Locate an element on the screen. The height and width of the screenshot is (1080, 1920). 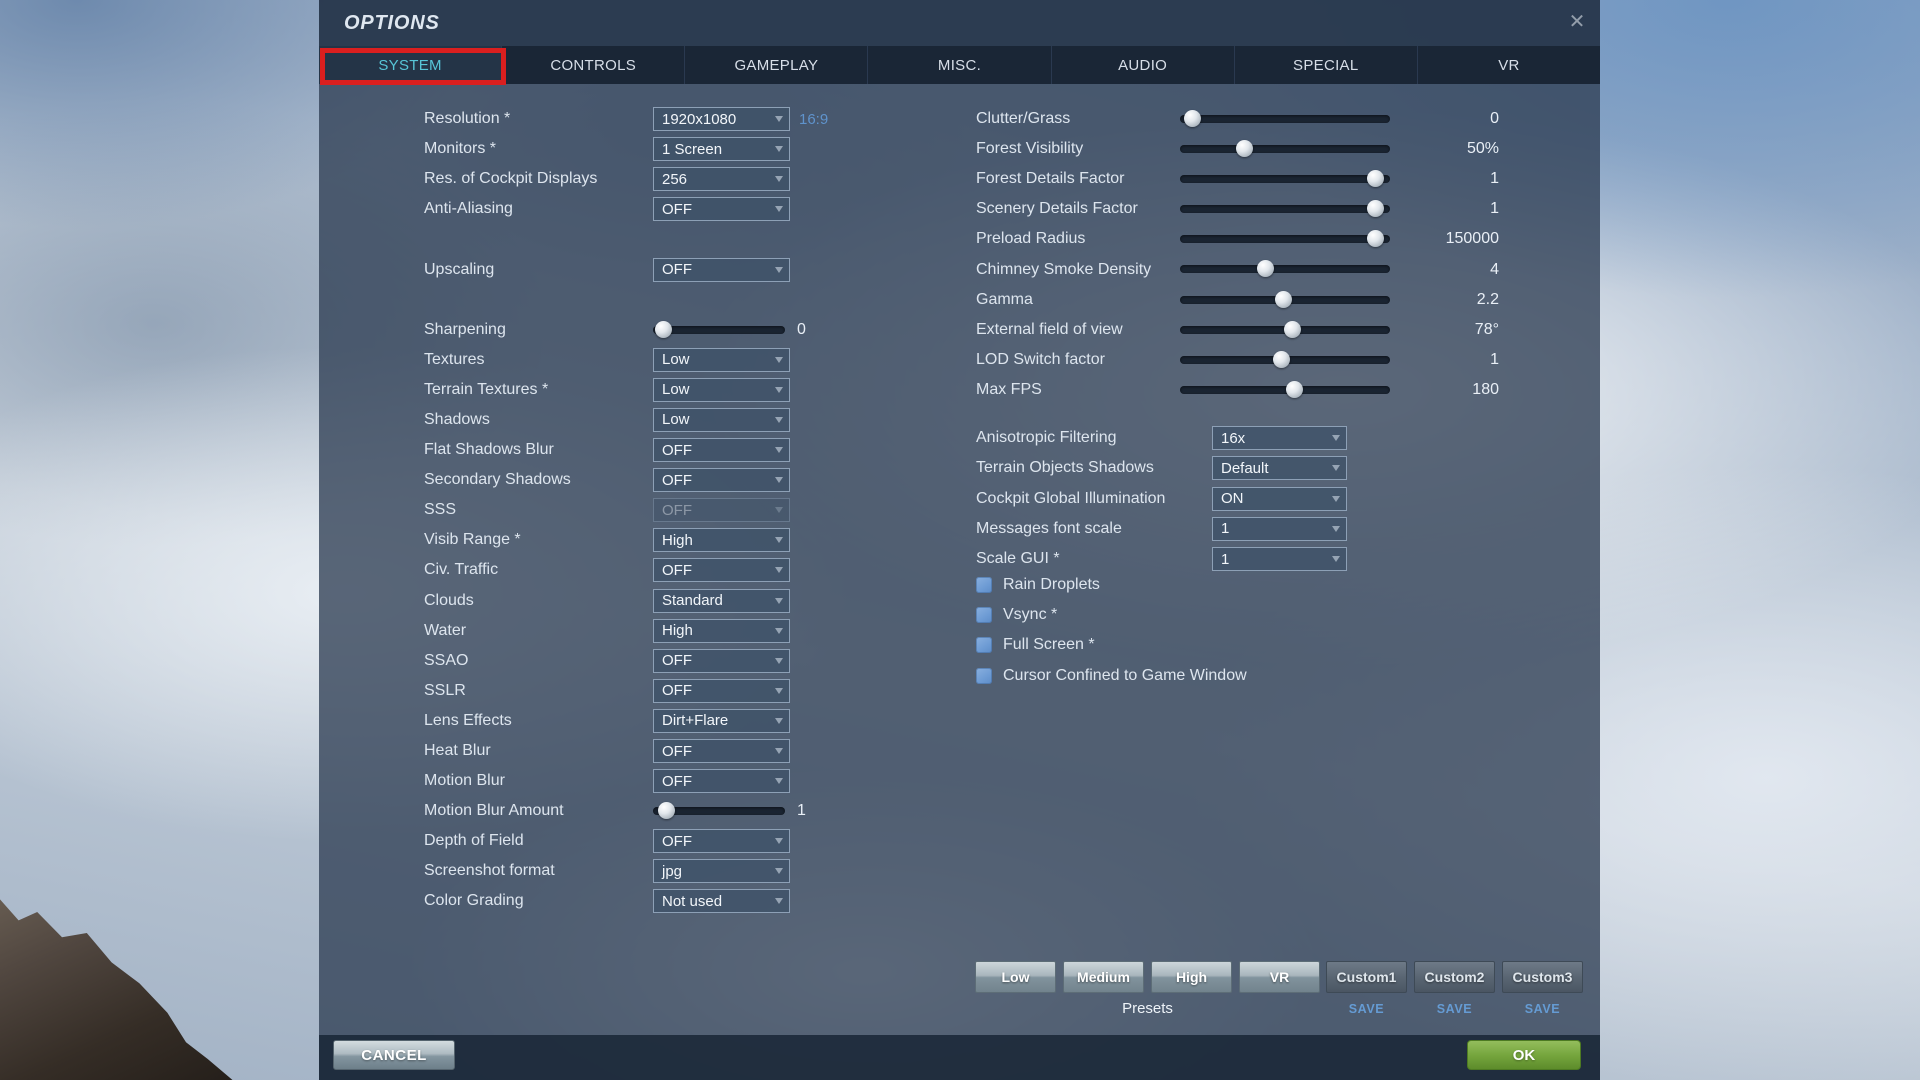
checkbox-cursor-confined-to-game-window is located at coordinates (984, 675).